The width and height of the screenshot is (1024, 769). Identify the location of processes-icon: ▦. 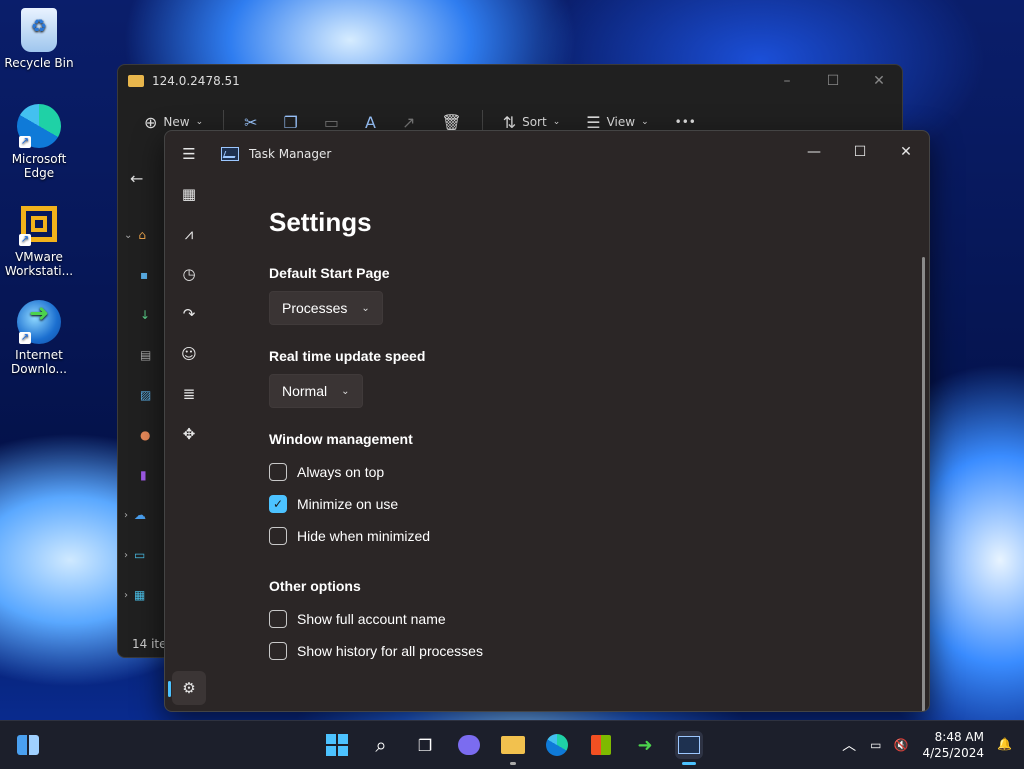
(189, 194).